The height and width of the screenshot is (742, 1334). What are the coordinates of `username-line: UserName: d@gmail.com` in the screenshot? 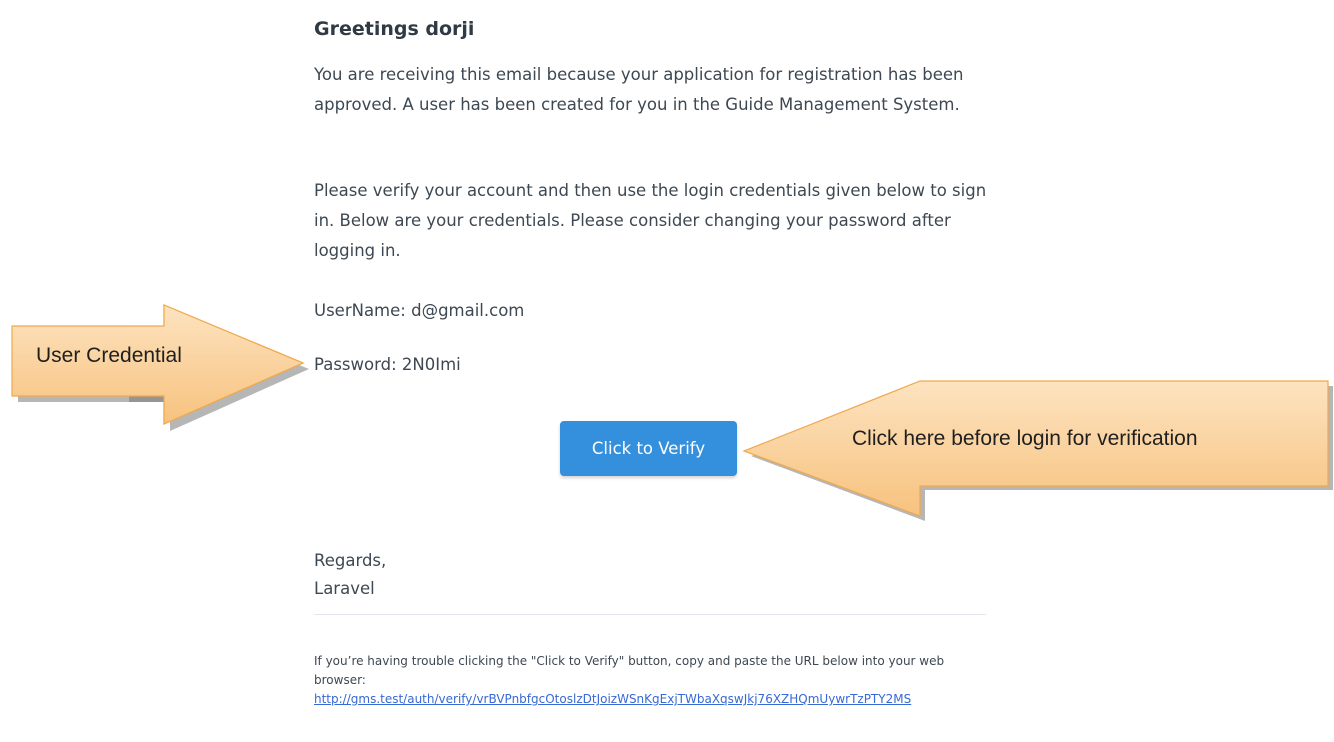 It's located at (419, 310).